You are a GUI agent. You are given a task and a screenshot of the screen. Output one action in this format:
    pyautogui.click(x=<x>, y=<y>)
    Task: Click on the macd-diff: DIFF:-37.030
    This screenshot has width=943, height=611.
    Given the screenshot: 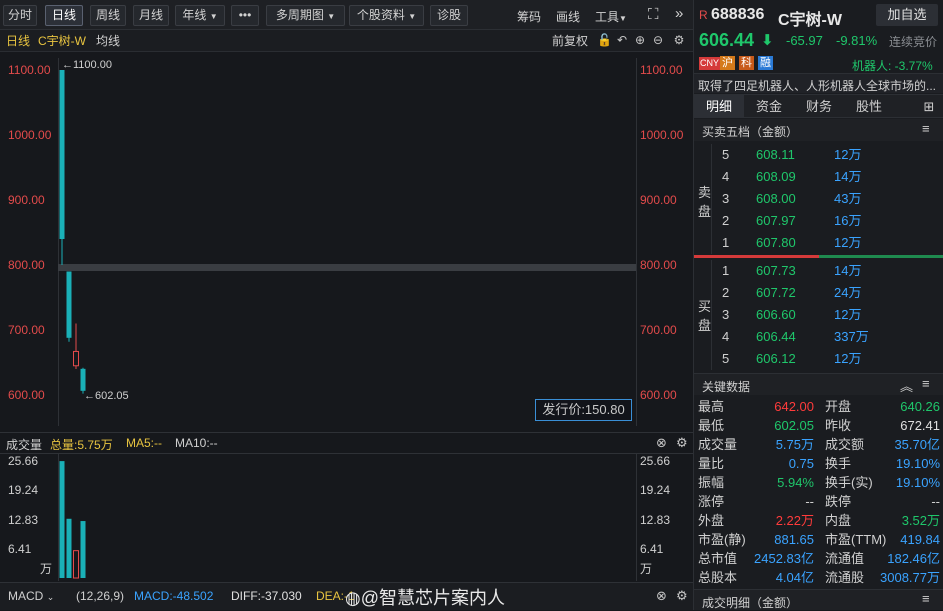 What is the action you would take?
    pyautogui.click(x=266, y=596)
    